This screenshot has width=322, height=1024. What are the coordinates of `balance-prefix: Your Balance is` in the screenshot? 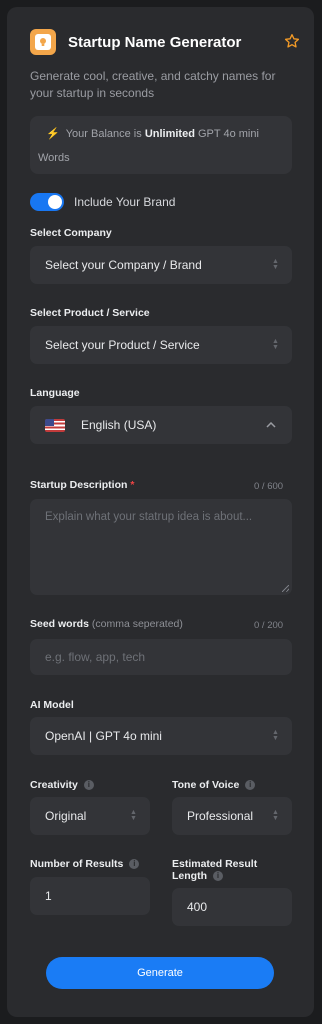 It's located at (103, 134).